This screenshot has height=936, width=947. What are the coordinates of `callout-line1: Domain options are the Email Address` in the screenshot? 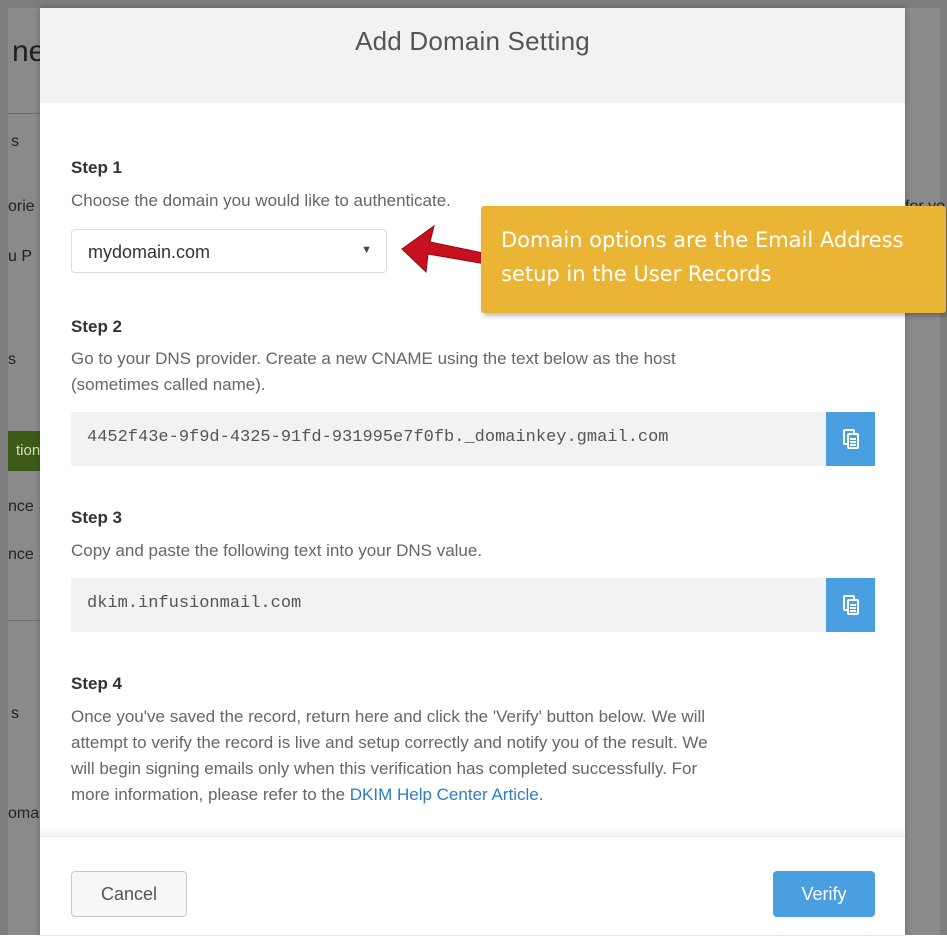 It's located at (702, 240).